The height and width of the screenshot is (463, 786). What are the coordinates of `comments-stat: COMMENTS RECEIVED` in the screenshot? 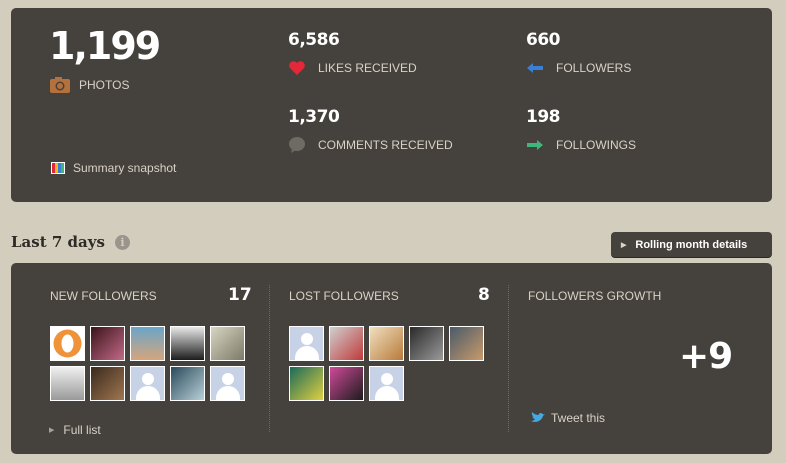 It's located at (370, 145).